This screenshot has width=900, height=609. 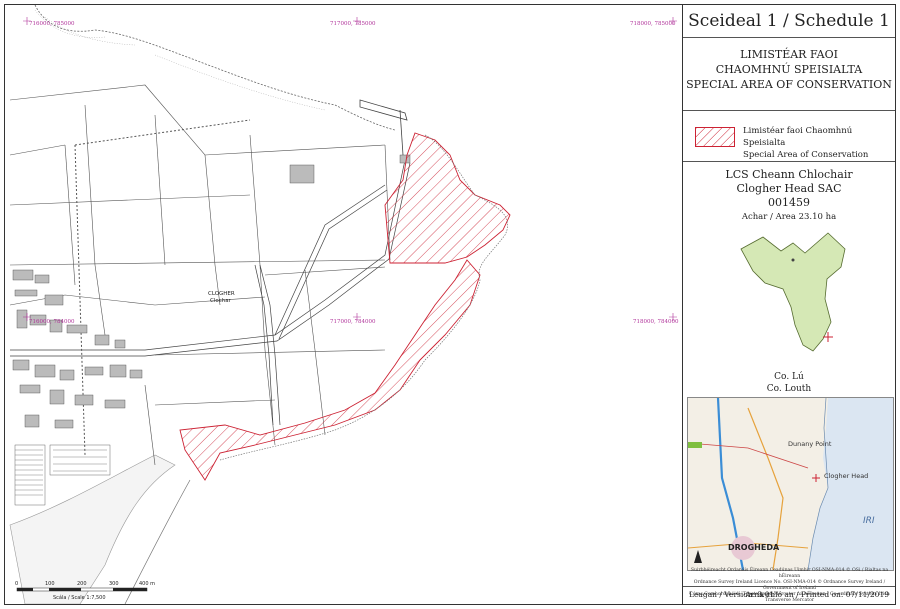 What do you see at coordinates (353, 322) in the screenshot?
I see `grid-label-mid-mid: 717000, 784000` at bounding box center [353, 322].